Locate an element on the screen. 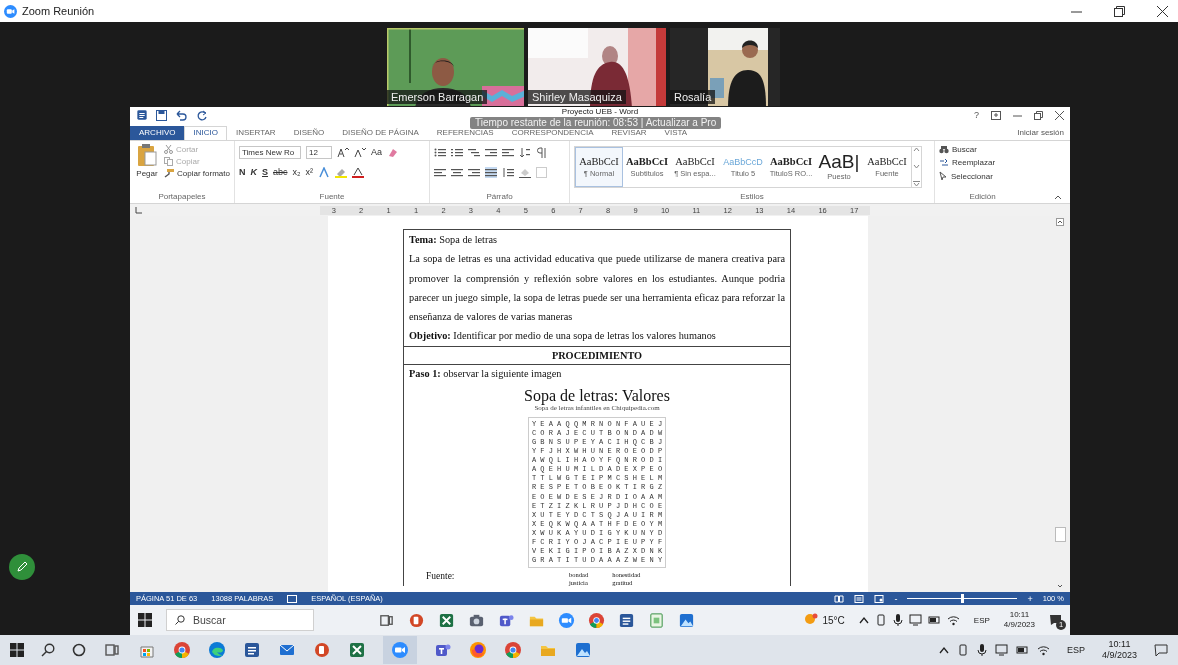  zoom-out-button: - is located at coordinates (896, 598).